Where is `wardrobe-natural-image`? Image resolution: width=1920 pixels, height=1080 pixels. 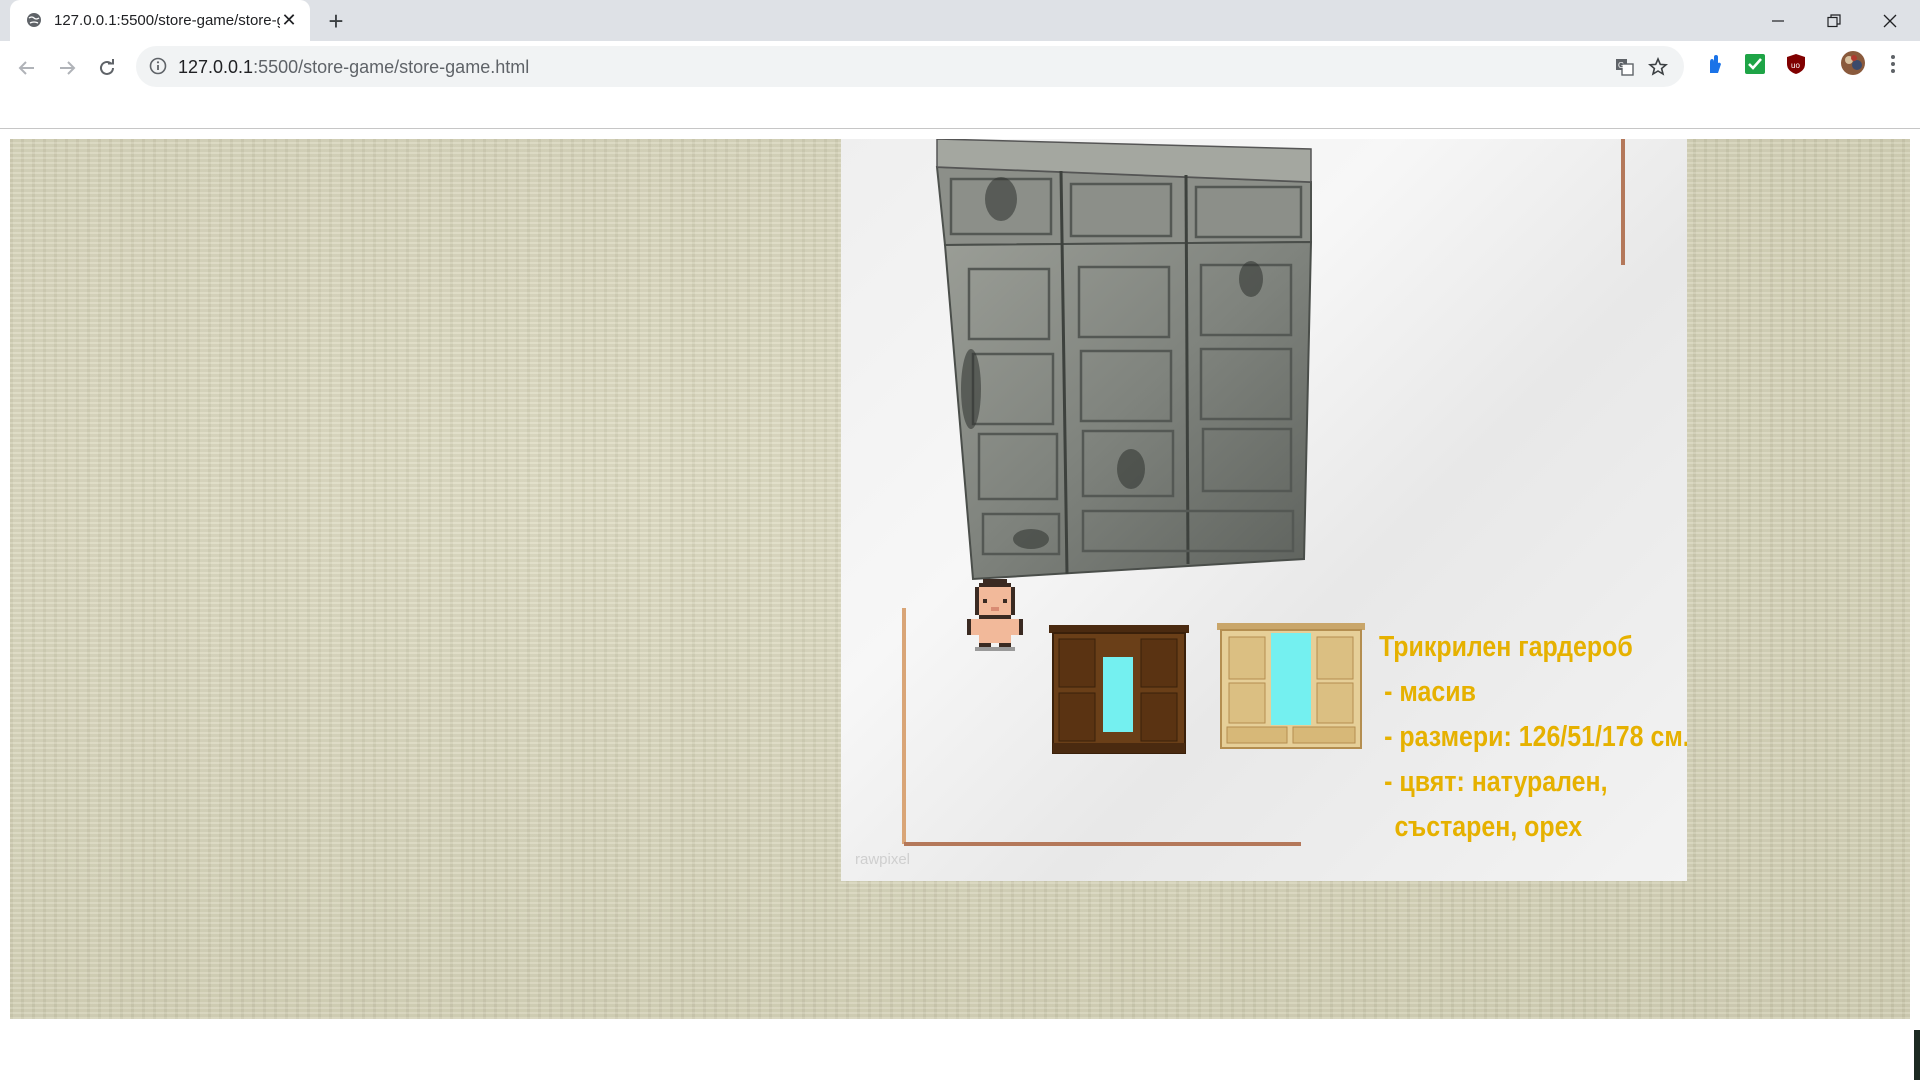 wardrobe-natural-image is located at coordinates (1291, 686).